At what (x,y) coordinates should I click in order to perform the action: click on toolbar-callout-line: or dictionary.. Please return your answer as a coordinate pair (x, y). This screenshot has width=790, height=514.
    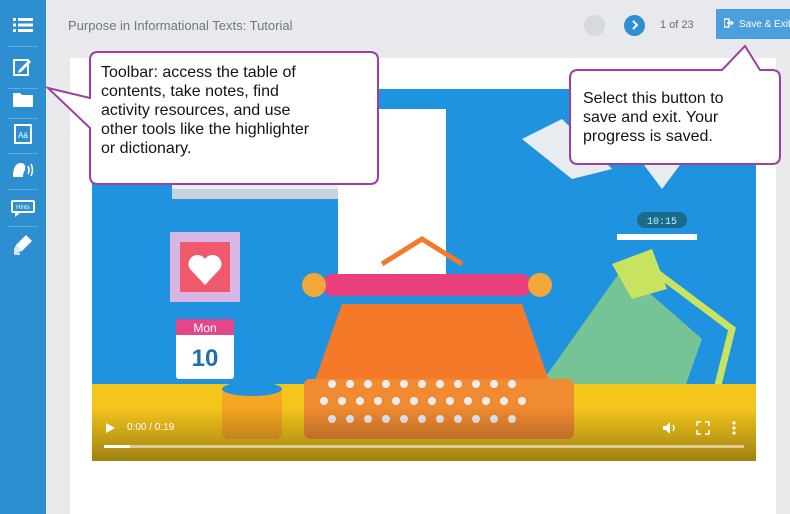
    Looking at the image, I should click on (146, 148).